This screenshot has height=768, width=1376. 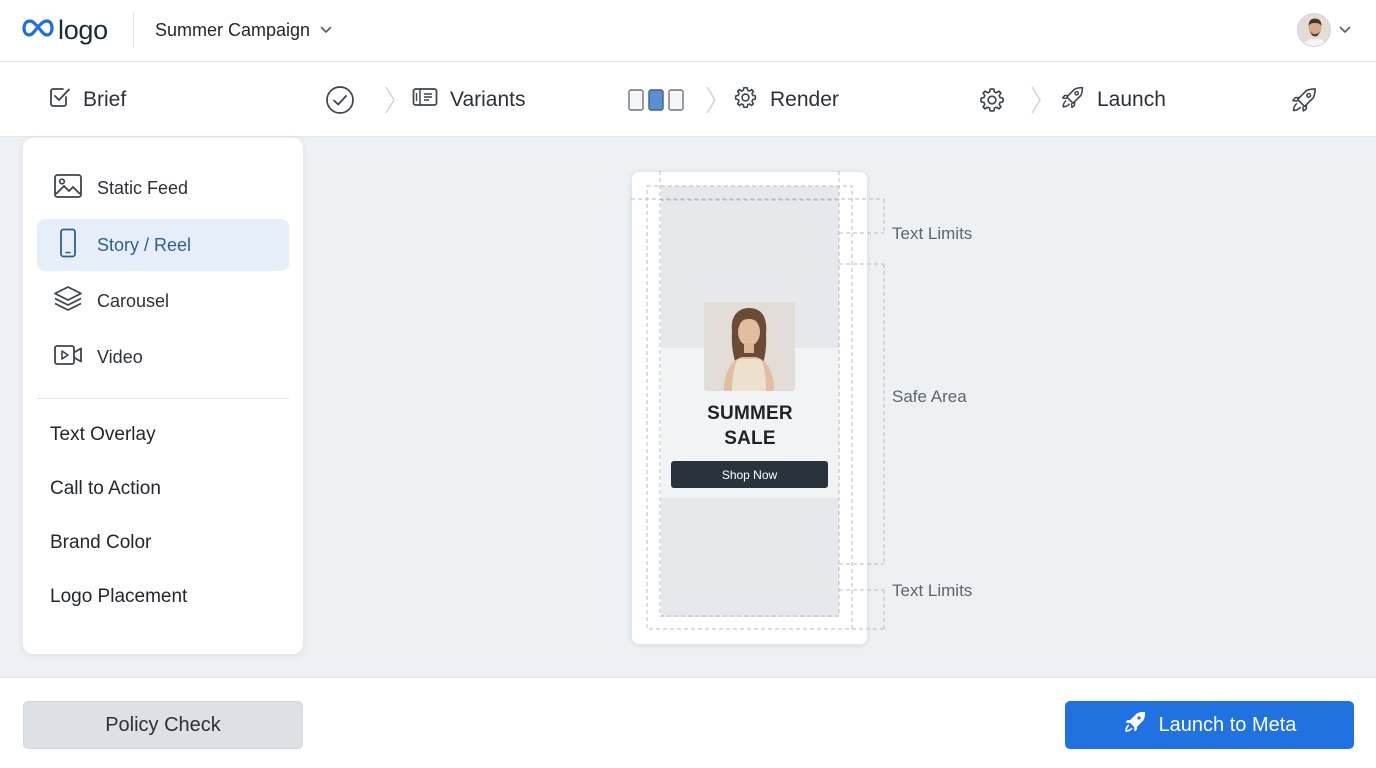 What do you see at coordinates (144, 244) in the screenshot?
I see `format-label: Story / Reel` at bounding box center [144, 244].